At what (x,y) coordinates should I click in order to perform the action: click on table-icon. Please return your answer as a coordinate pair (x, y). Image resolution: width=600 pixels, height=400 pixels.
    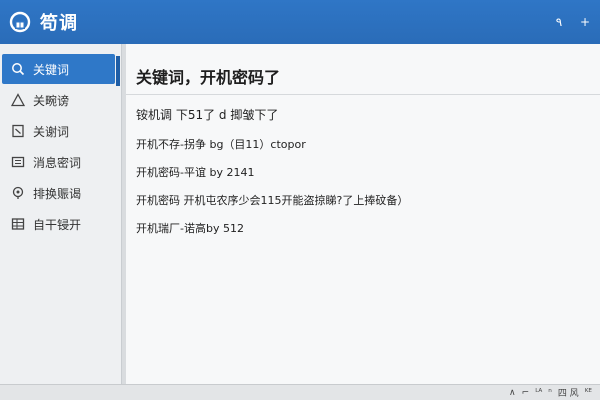
    Looking at the image, I should click on (18, 224).